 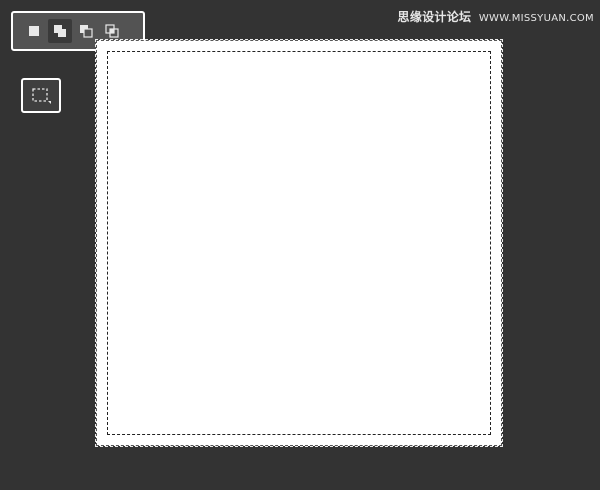 I want to click on rectangular-marquee-icon, so click(x=41, y=95).